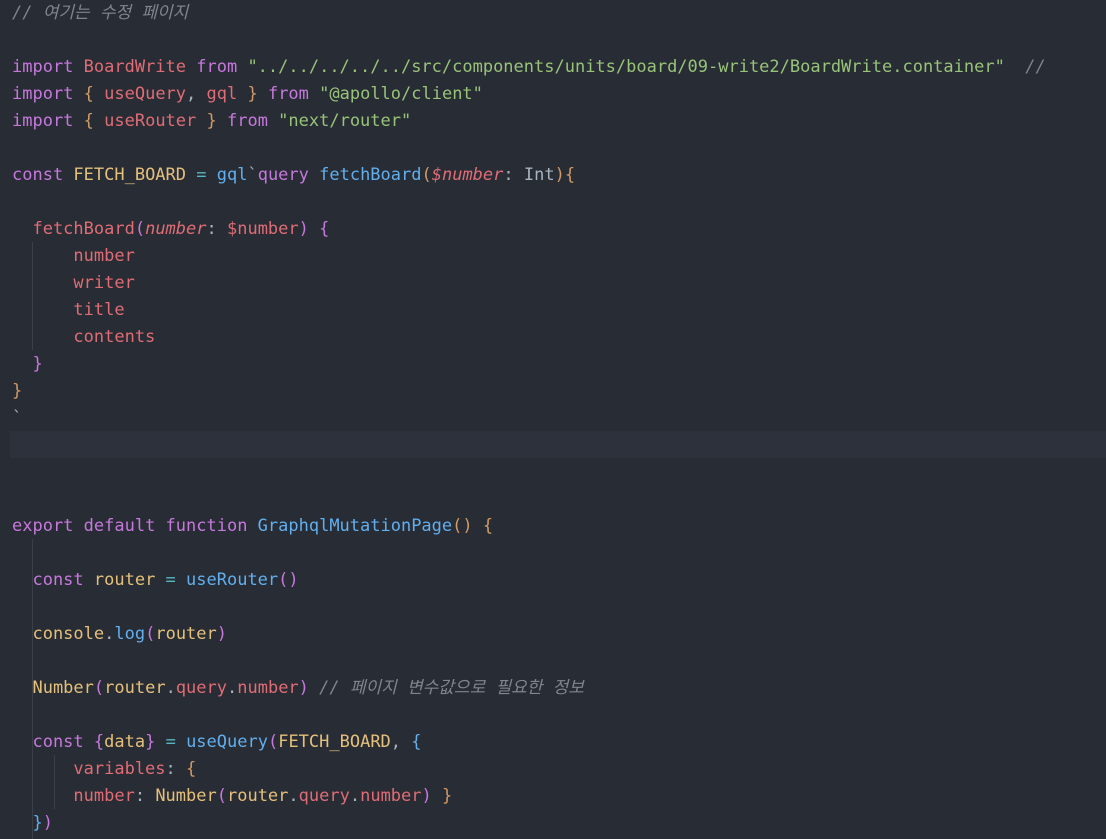 Image resolution: width=1106 pixels, height=839 pixels. I want to click on code-token: : Int, so click(529, 175).